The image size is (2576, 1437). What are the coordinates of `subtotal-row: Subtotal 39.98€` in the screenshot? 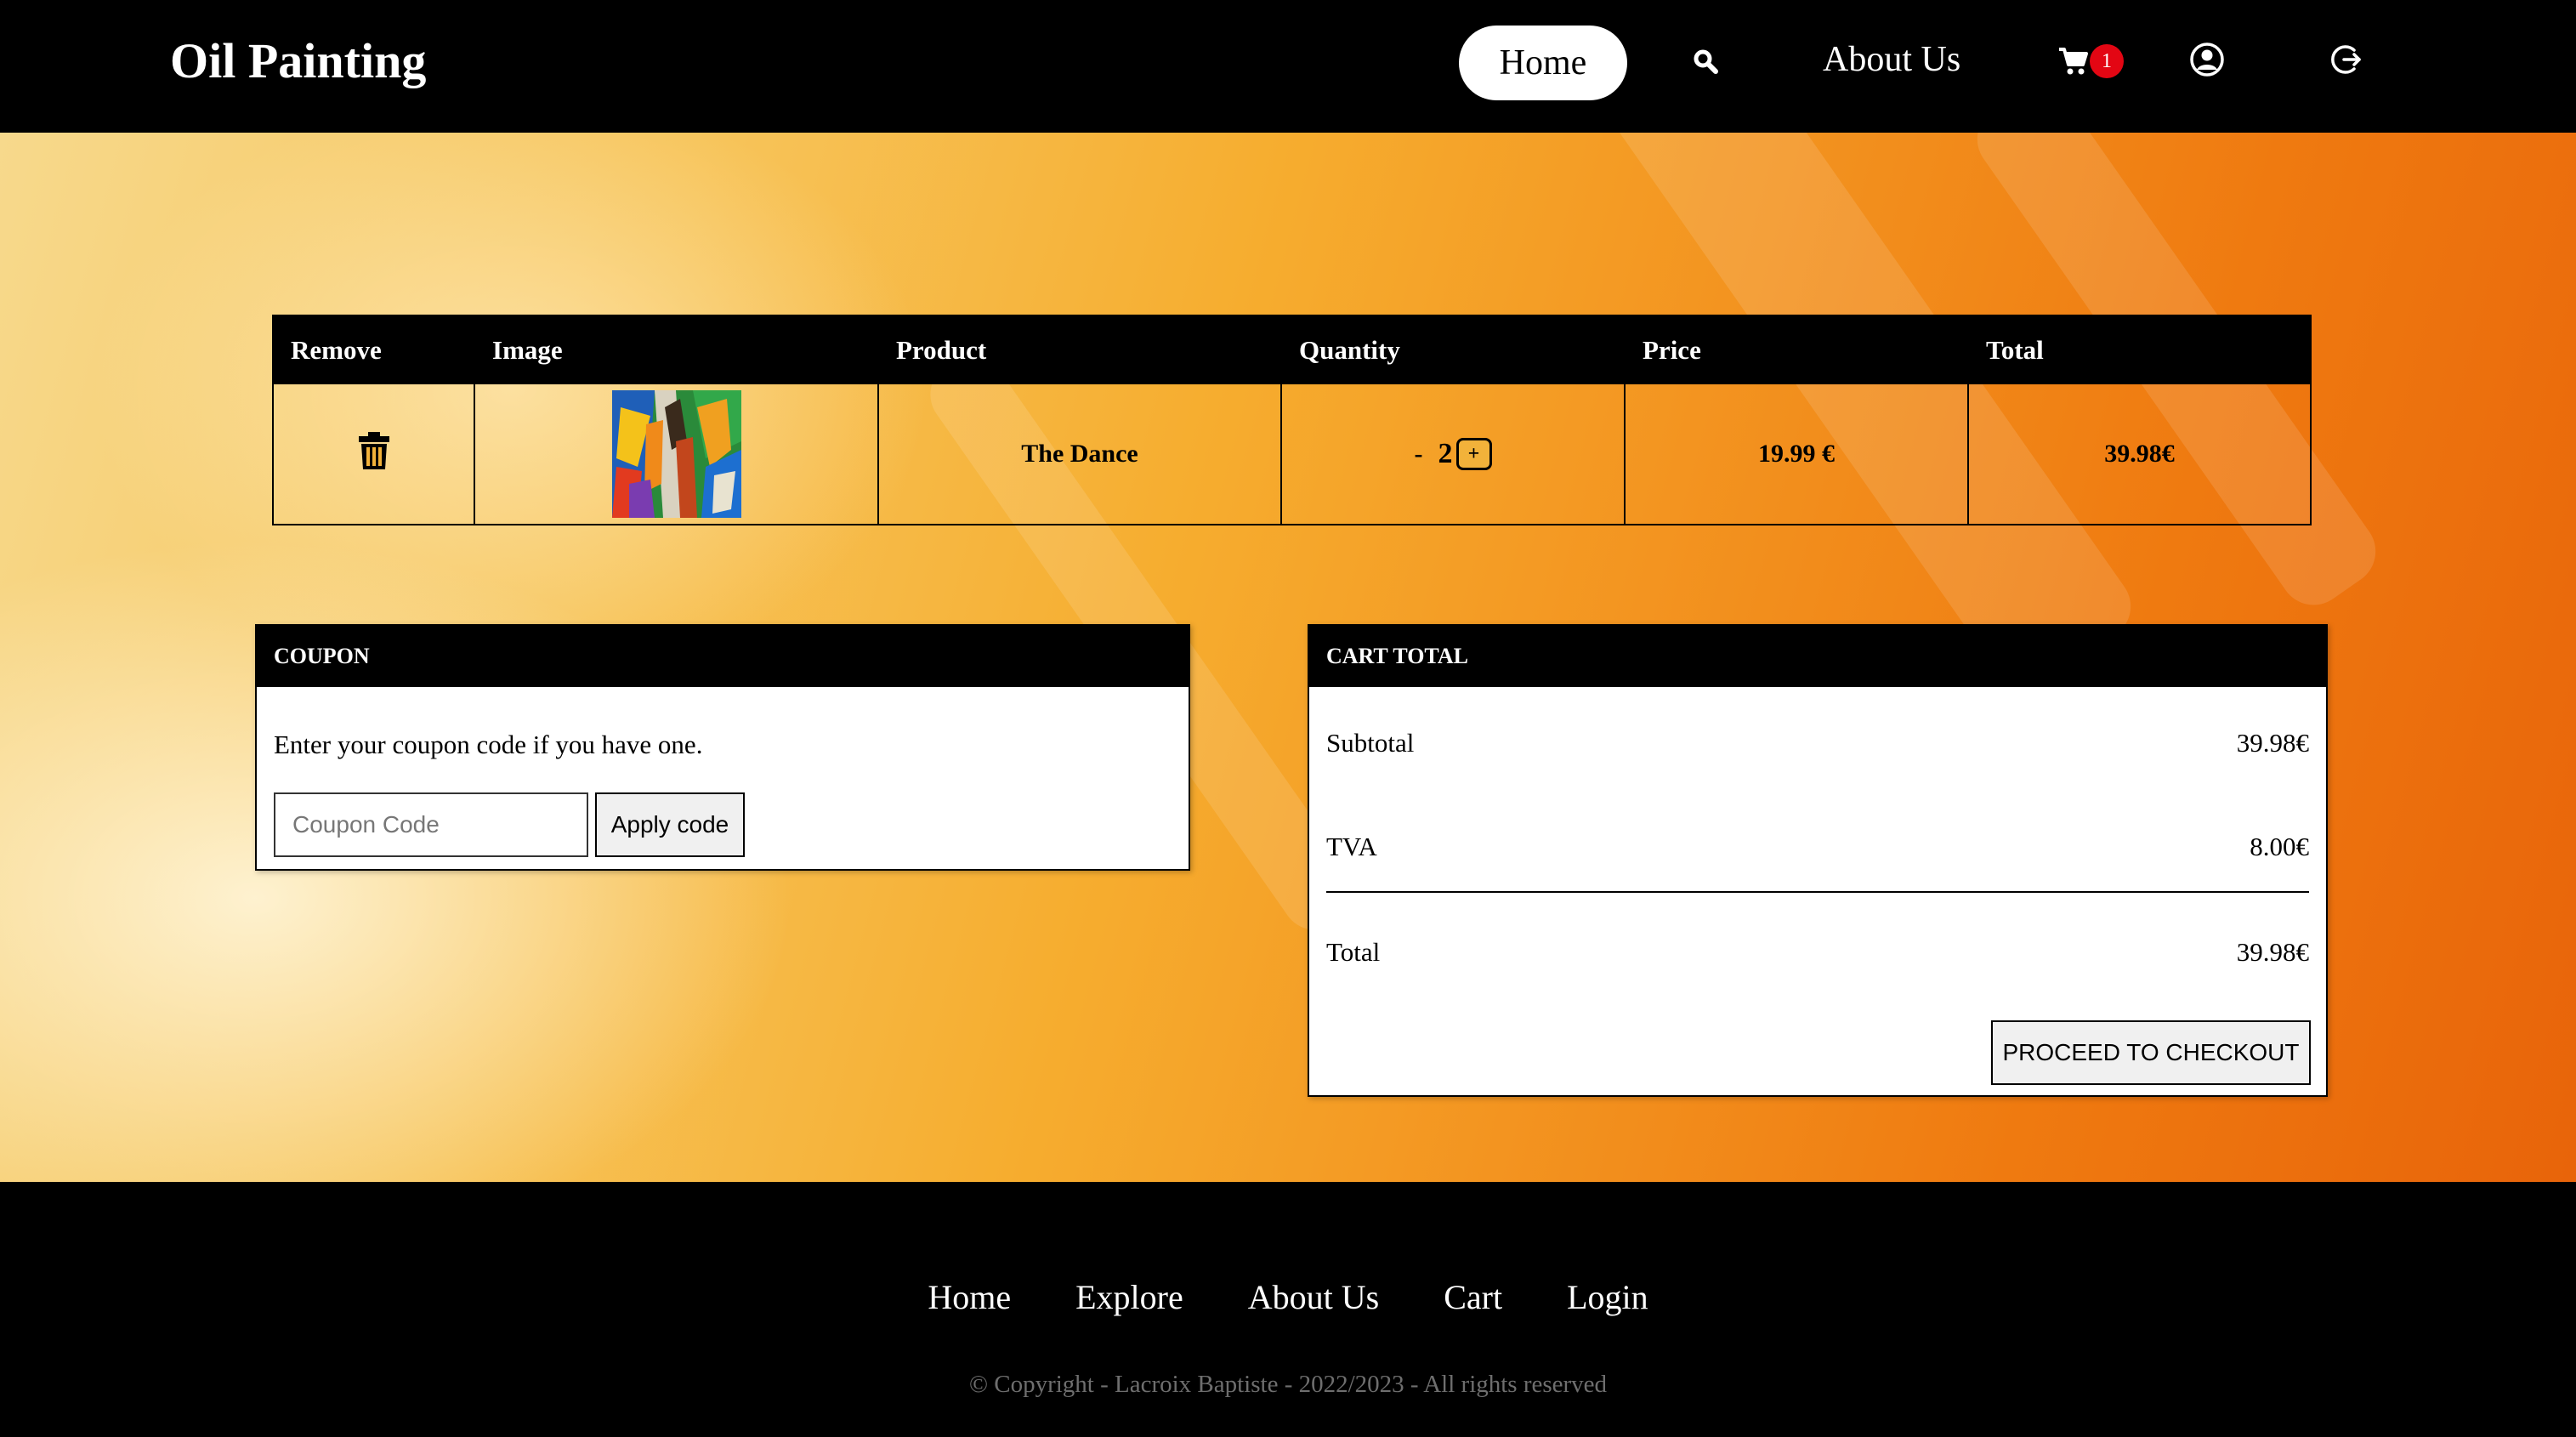 It's located at (1818, 743).